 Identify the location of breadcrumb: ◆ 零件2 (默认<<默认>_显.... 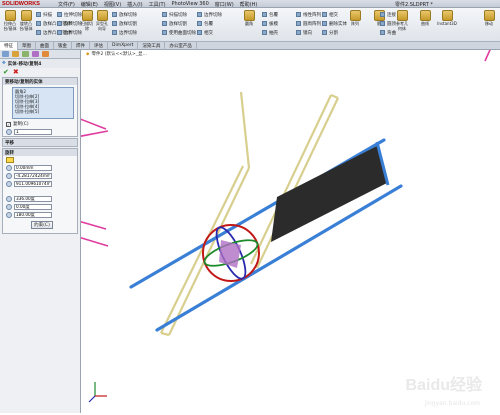
(116, 54).